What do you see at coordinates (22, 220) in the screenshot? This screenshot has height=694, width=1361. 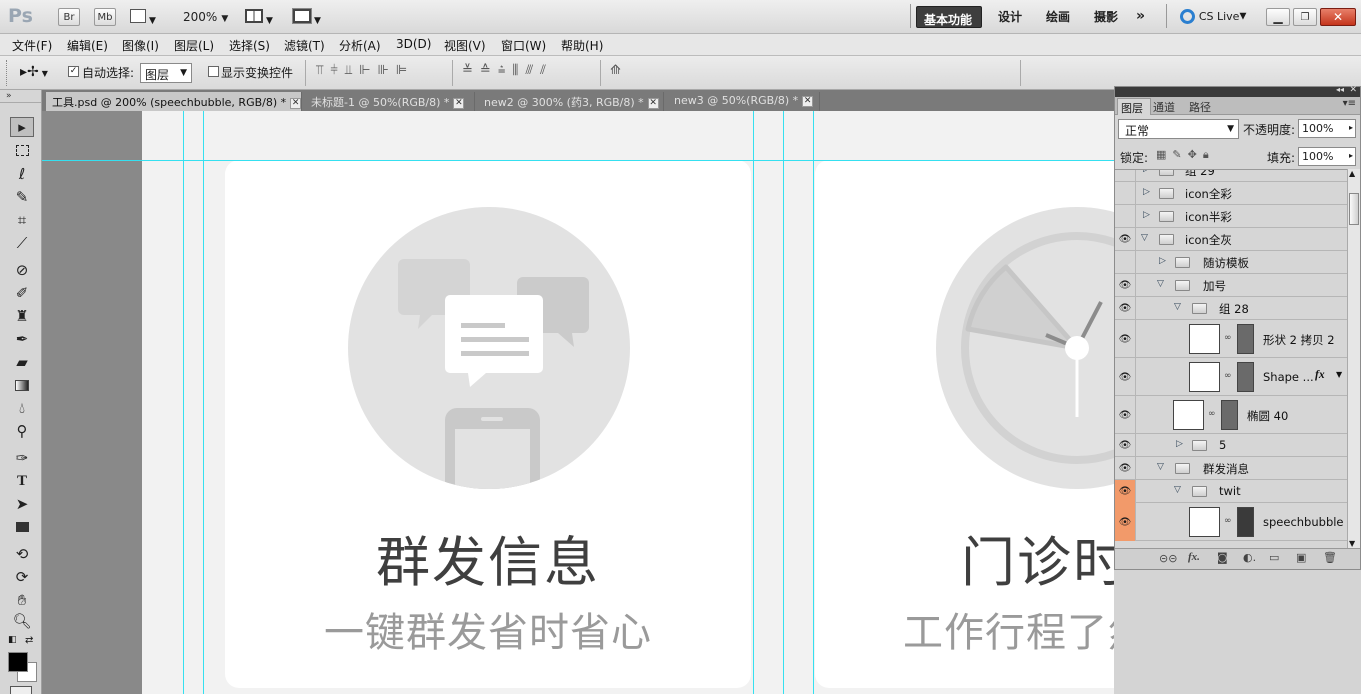 I see `crop-tool-icon: ⌗` at bounding box center [22, 220].